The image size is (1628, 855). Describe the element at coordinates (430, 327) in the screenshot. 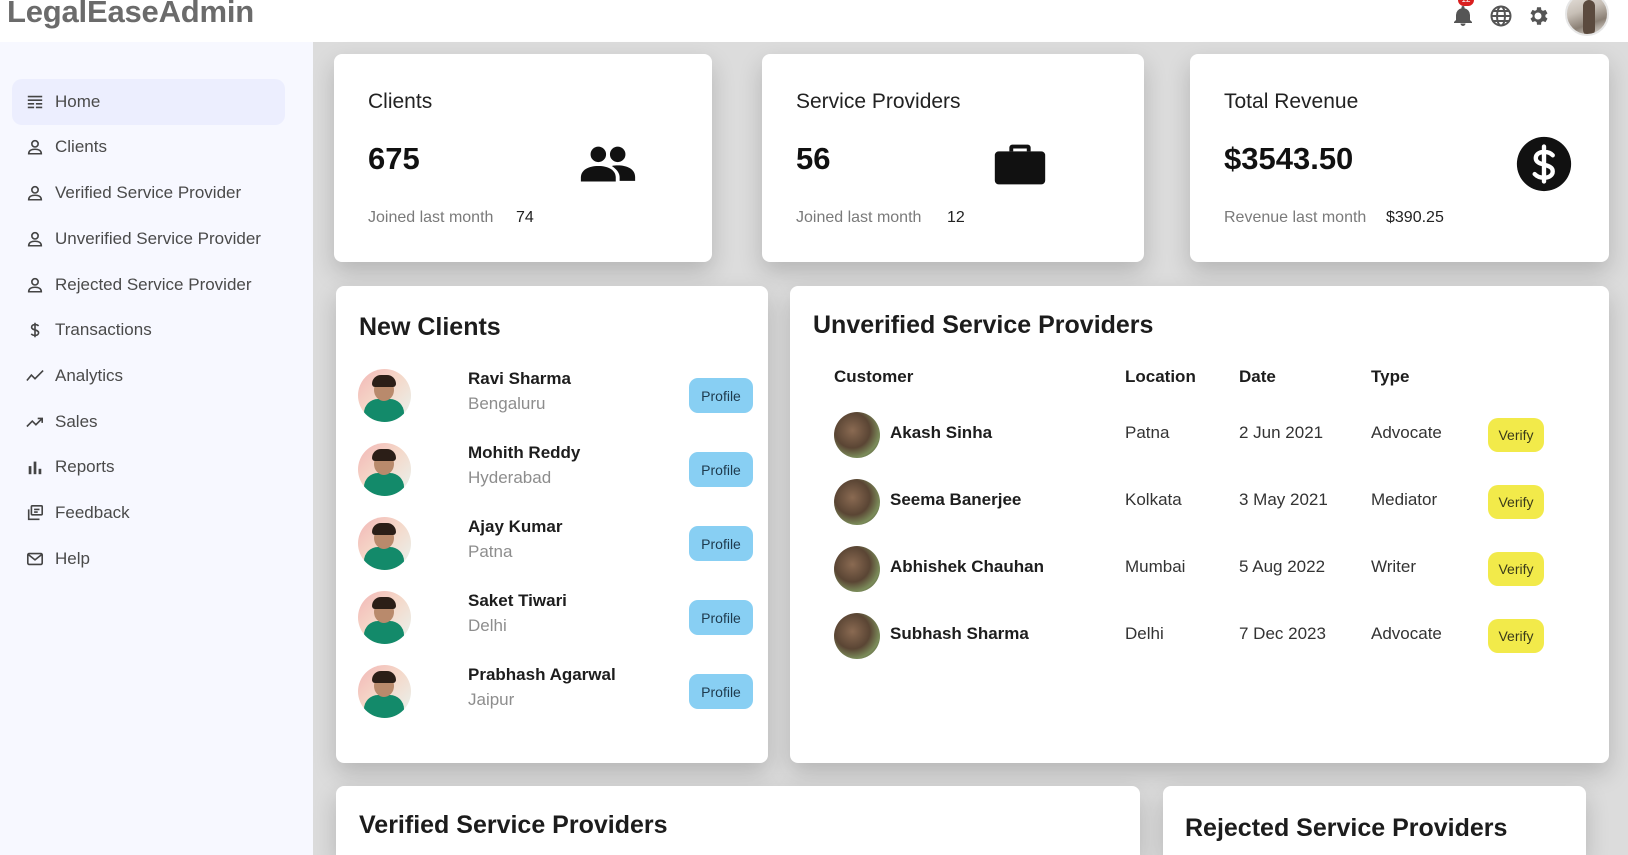

I see `section-title: New Clients` at that location.